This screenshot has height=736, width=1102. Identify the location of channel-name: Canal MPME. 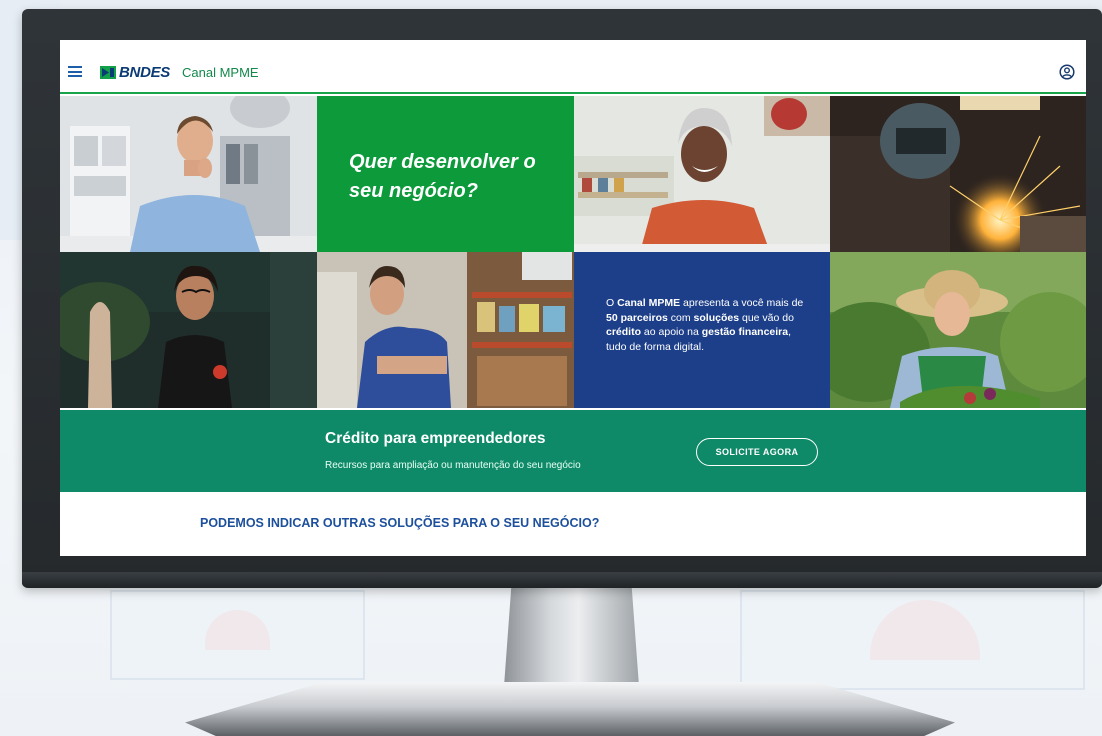
(220, 72).